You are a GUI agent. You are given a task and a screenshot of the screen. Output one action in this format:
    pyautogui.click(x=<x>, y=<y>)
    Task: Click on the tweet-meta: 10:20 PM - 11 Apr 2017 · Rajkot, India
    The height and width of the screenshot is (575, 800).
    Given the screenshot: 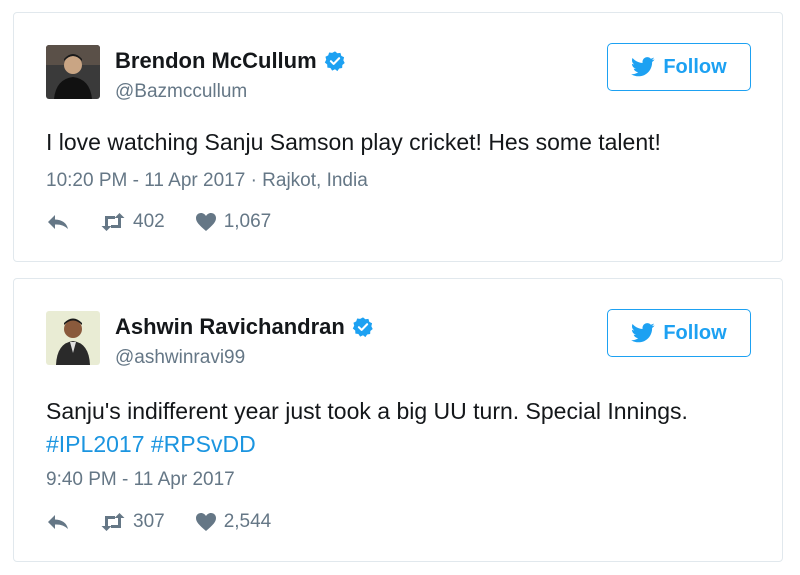 What is the action you would take?
    pyautogui.click(x=207, y=181)
    